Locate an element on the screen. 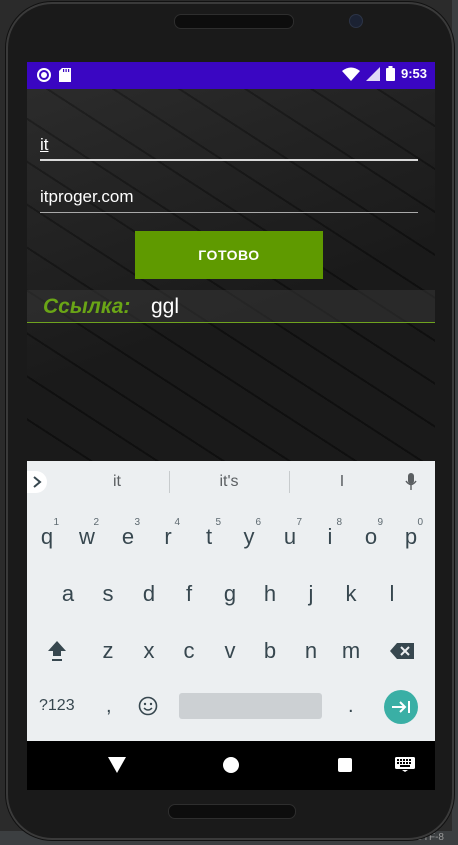 The image size is (458, 845). key-z: z is located at coordinates (108, 651).